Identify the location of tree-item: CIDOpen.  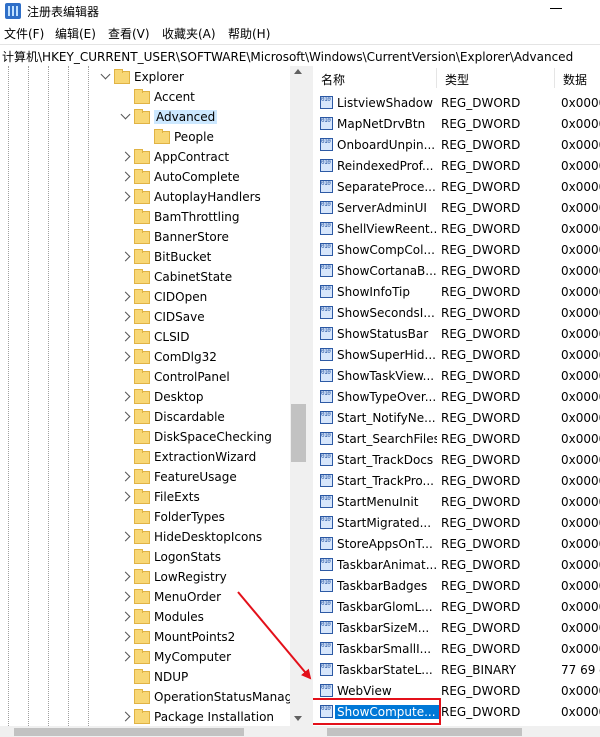
(145, 298).